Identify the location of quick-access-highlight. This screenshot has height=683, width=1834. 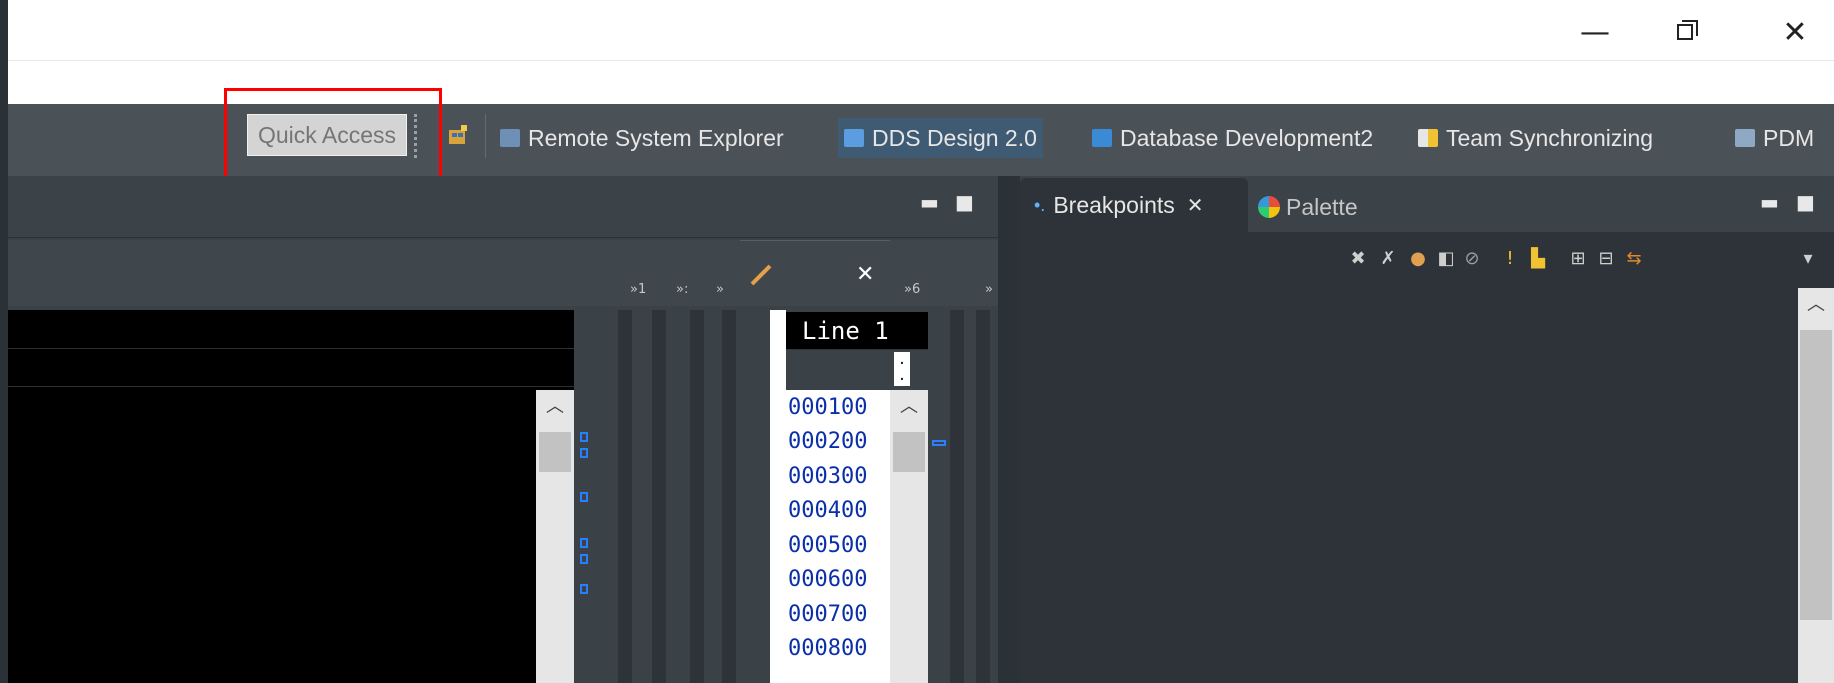
(333, 136).